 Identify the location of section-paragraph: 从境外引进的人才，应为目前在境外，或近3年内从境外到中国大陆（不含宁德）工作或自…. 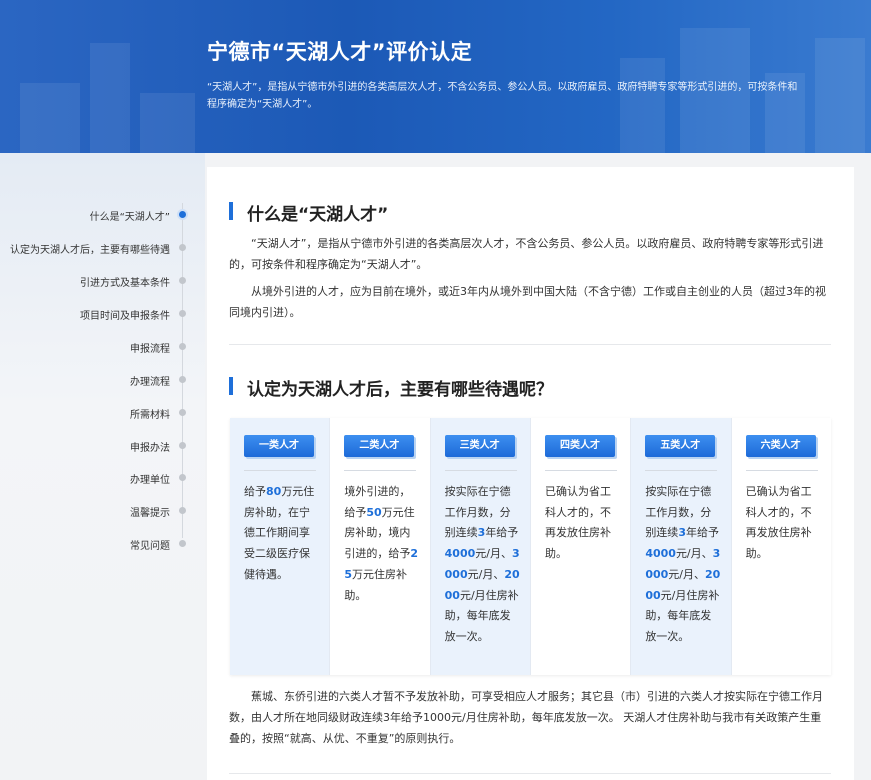
(527, 302).